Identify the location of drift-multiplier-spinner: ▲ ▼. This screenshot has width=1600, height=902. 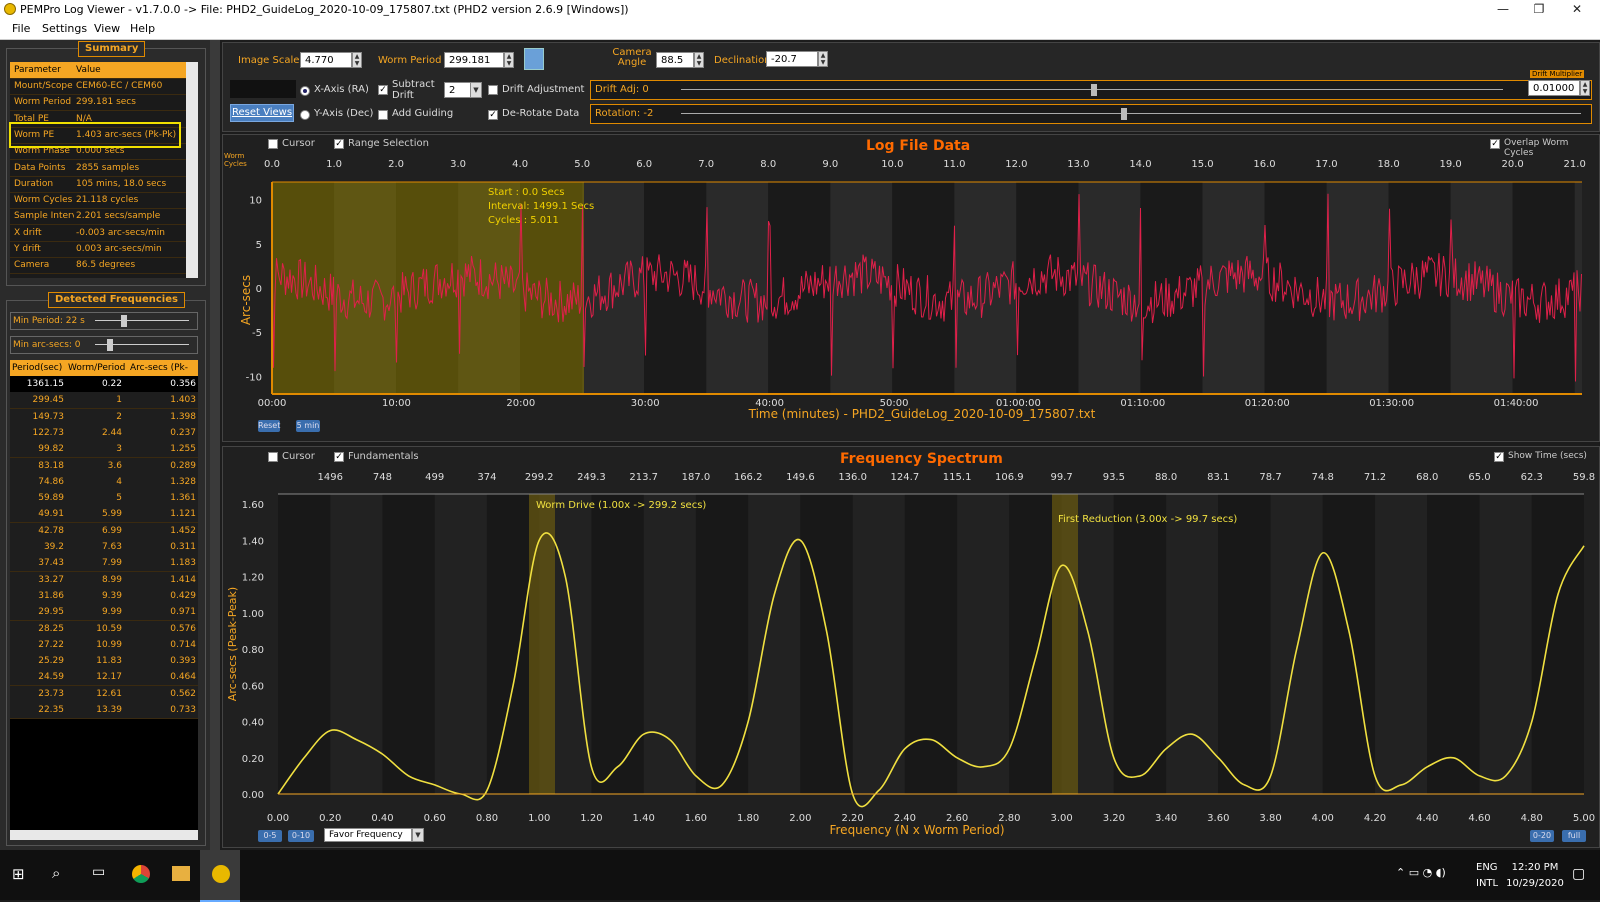
(1585, 88).